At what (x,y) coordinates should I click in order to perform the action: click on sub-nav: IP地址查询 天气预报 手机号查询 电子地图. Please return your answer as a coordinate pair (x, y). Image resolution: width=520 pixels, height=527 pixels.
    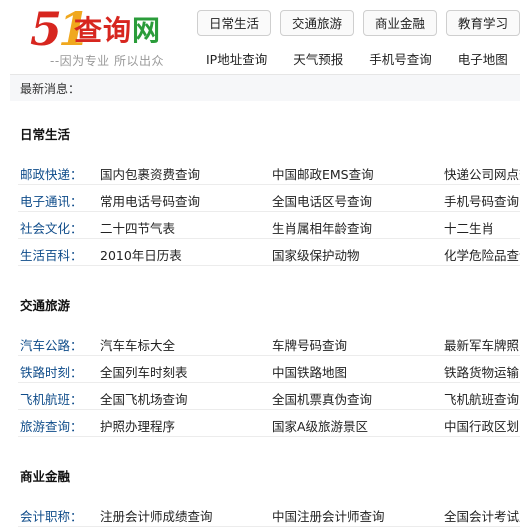
    Looking at the image, I should click on (363, 58).